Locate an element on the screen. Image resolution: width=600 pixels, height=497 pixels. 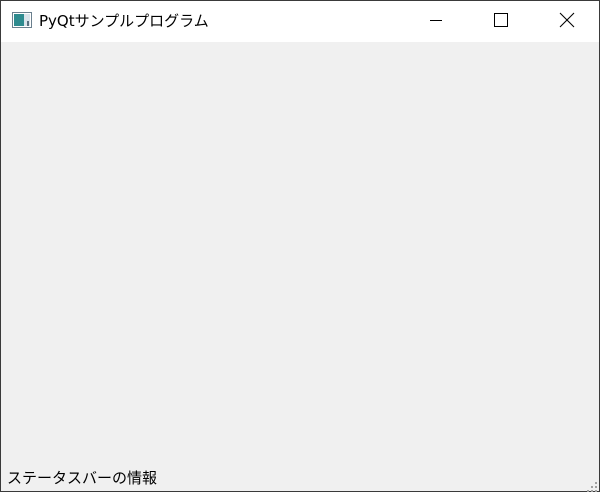
maximize-button is located at coordinates (501, 21).